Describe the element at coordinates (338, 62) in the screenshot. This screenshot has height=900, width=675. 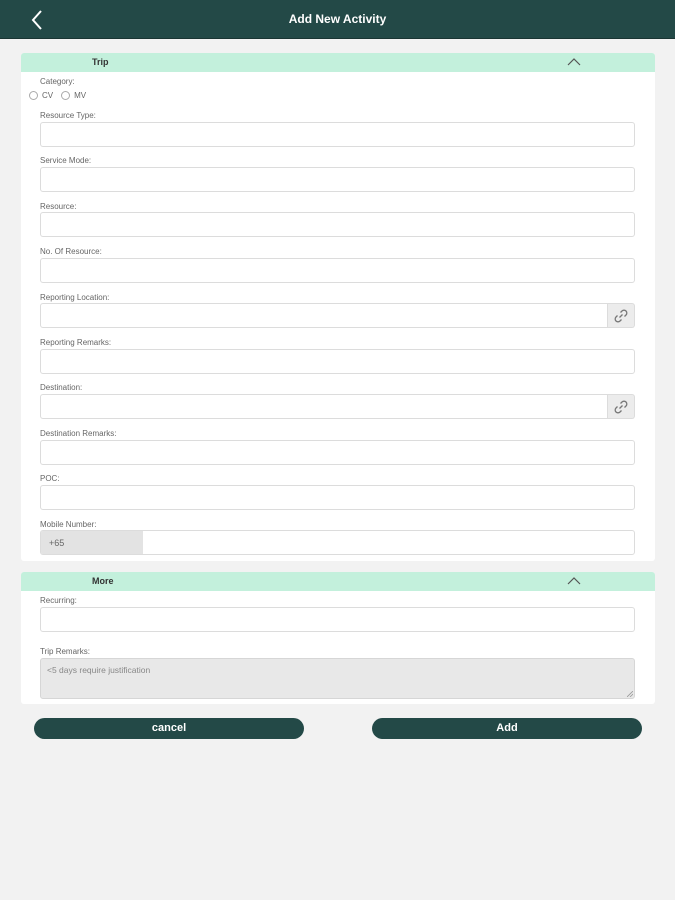
I see `trip-section-header: Trip` at that location.